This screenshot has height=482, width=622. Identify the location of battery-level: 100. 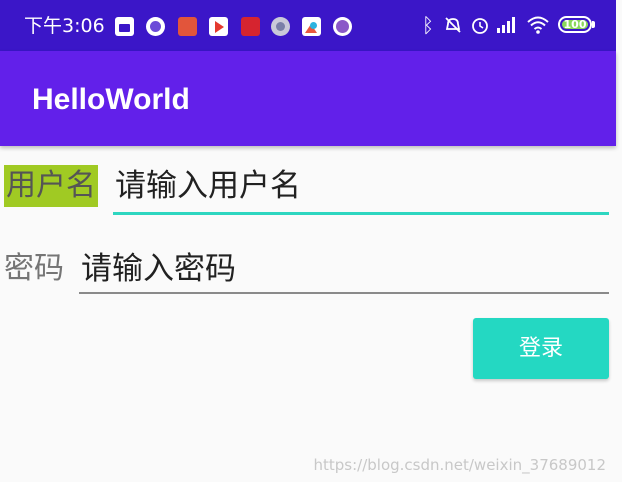
(575, 24).